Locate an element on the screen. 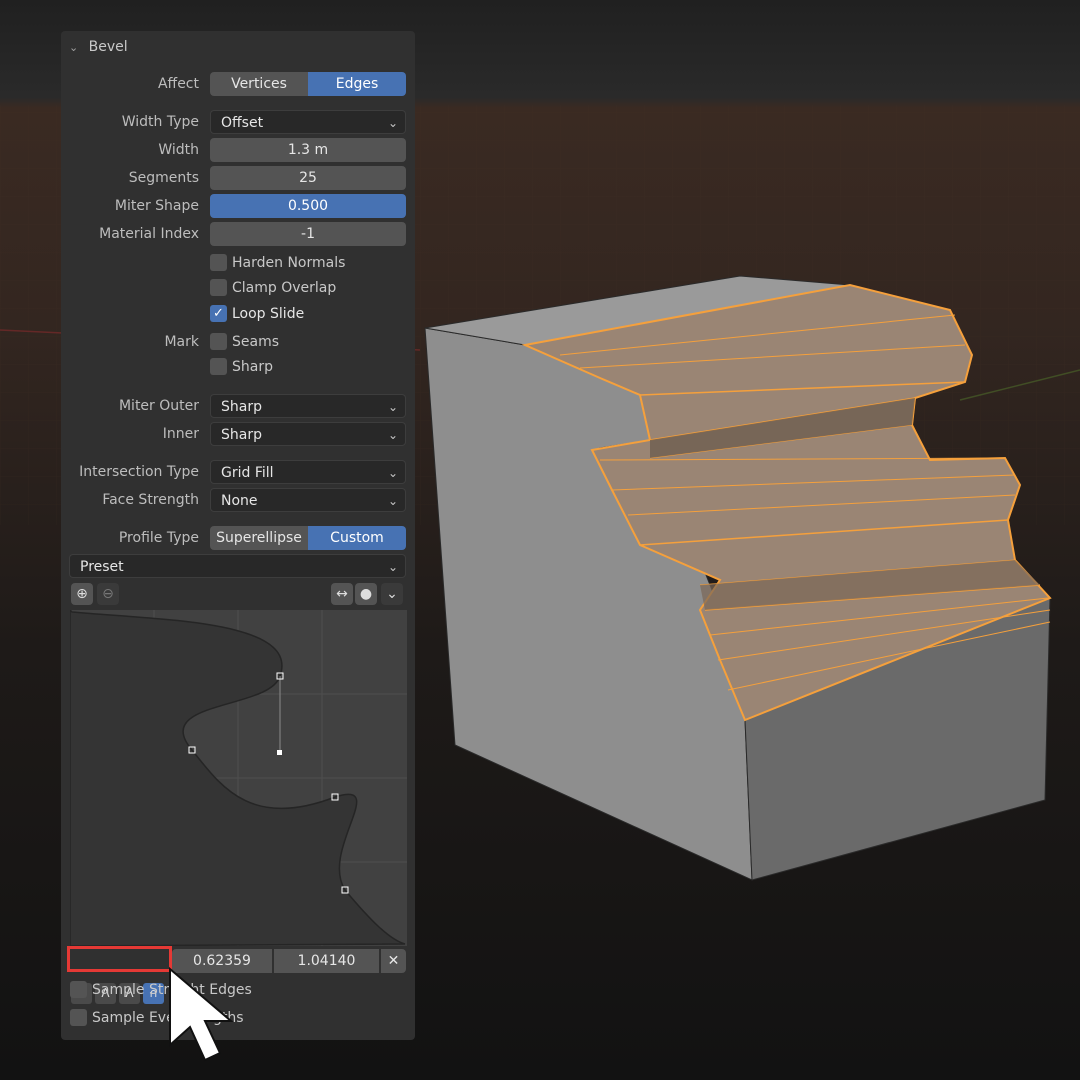 The height and width of the screenshot is (1080, 1080). width-label: Width is located at coordinates (178, 150).